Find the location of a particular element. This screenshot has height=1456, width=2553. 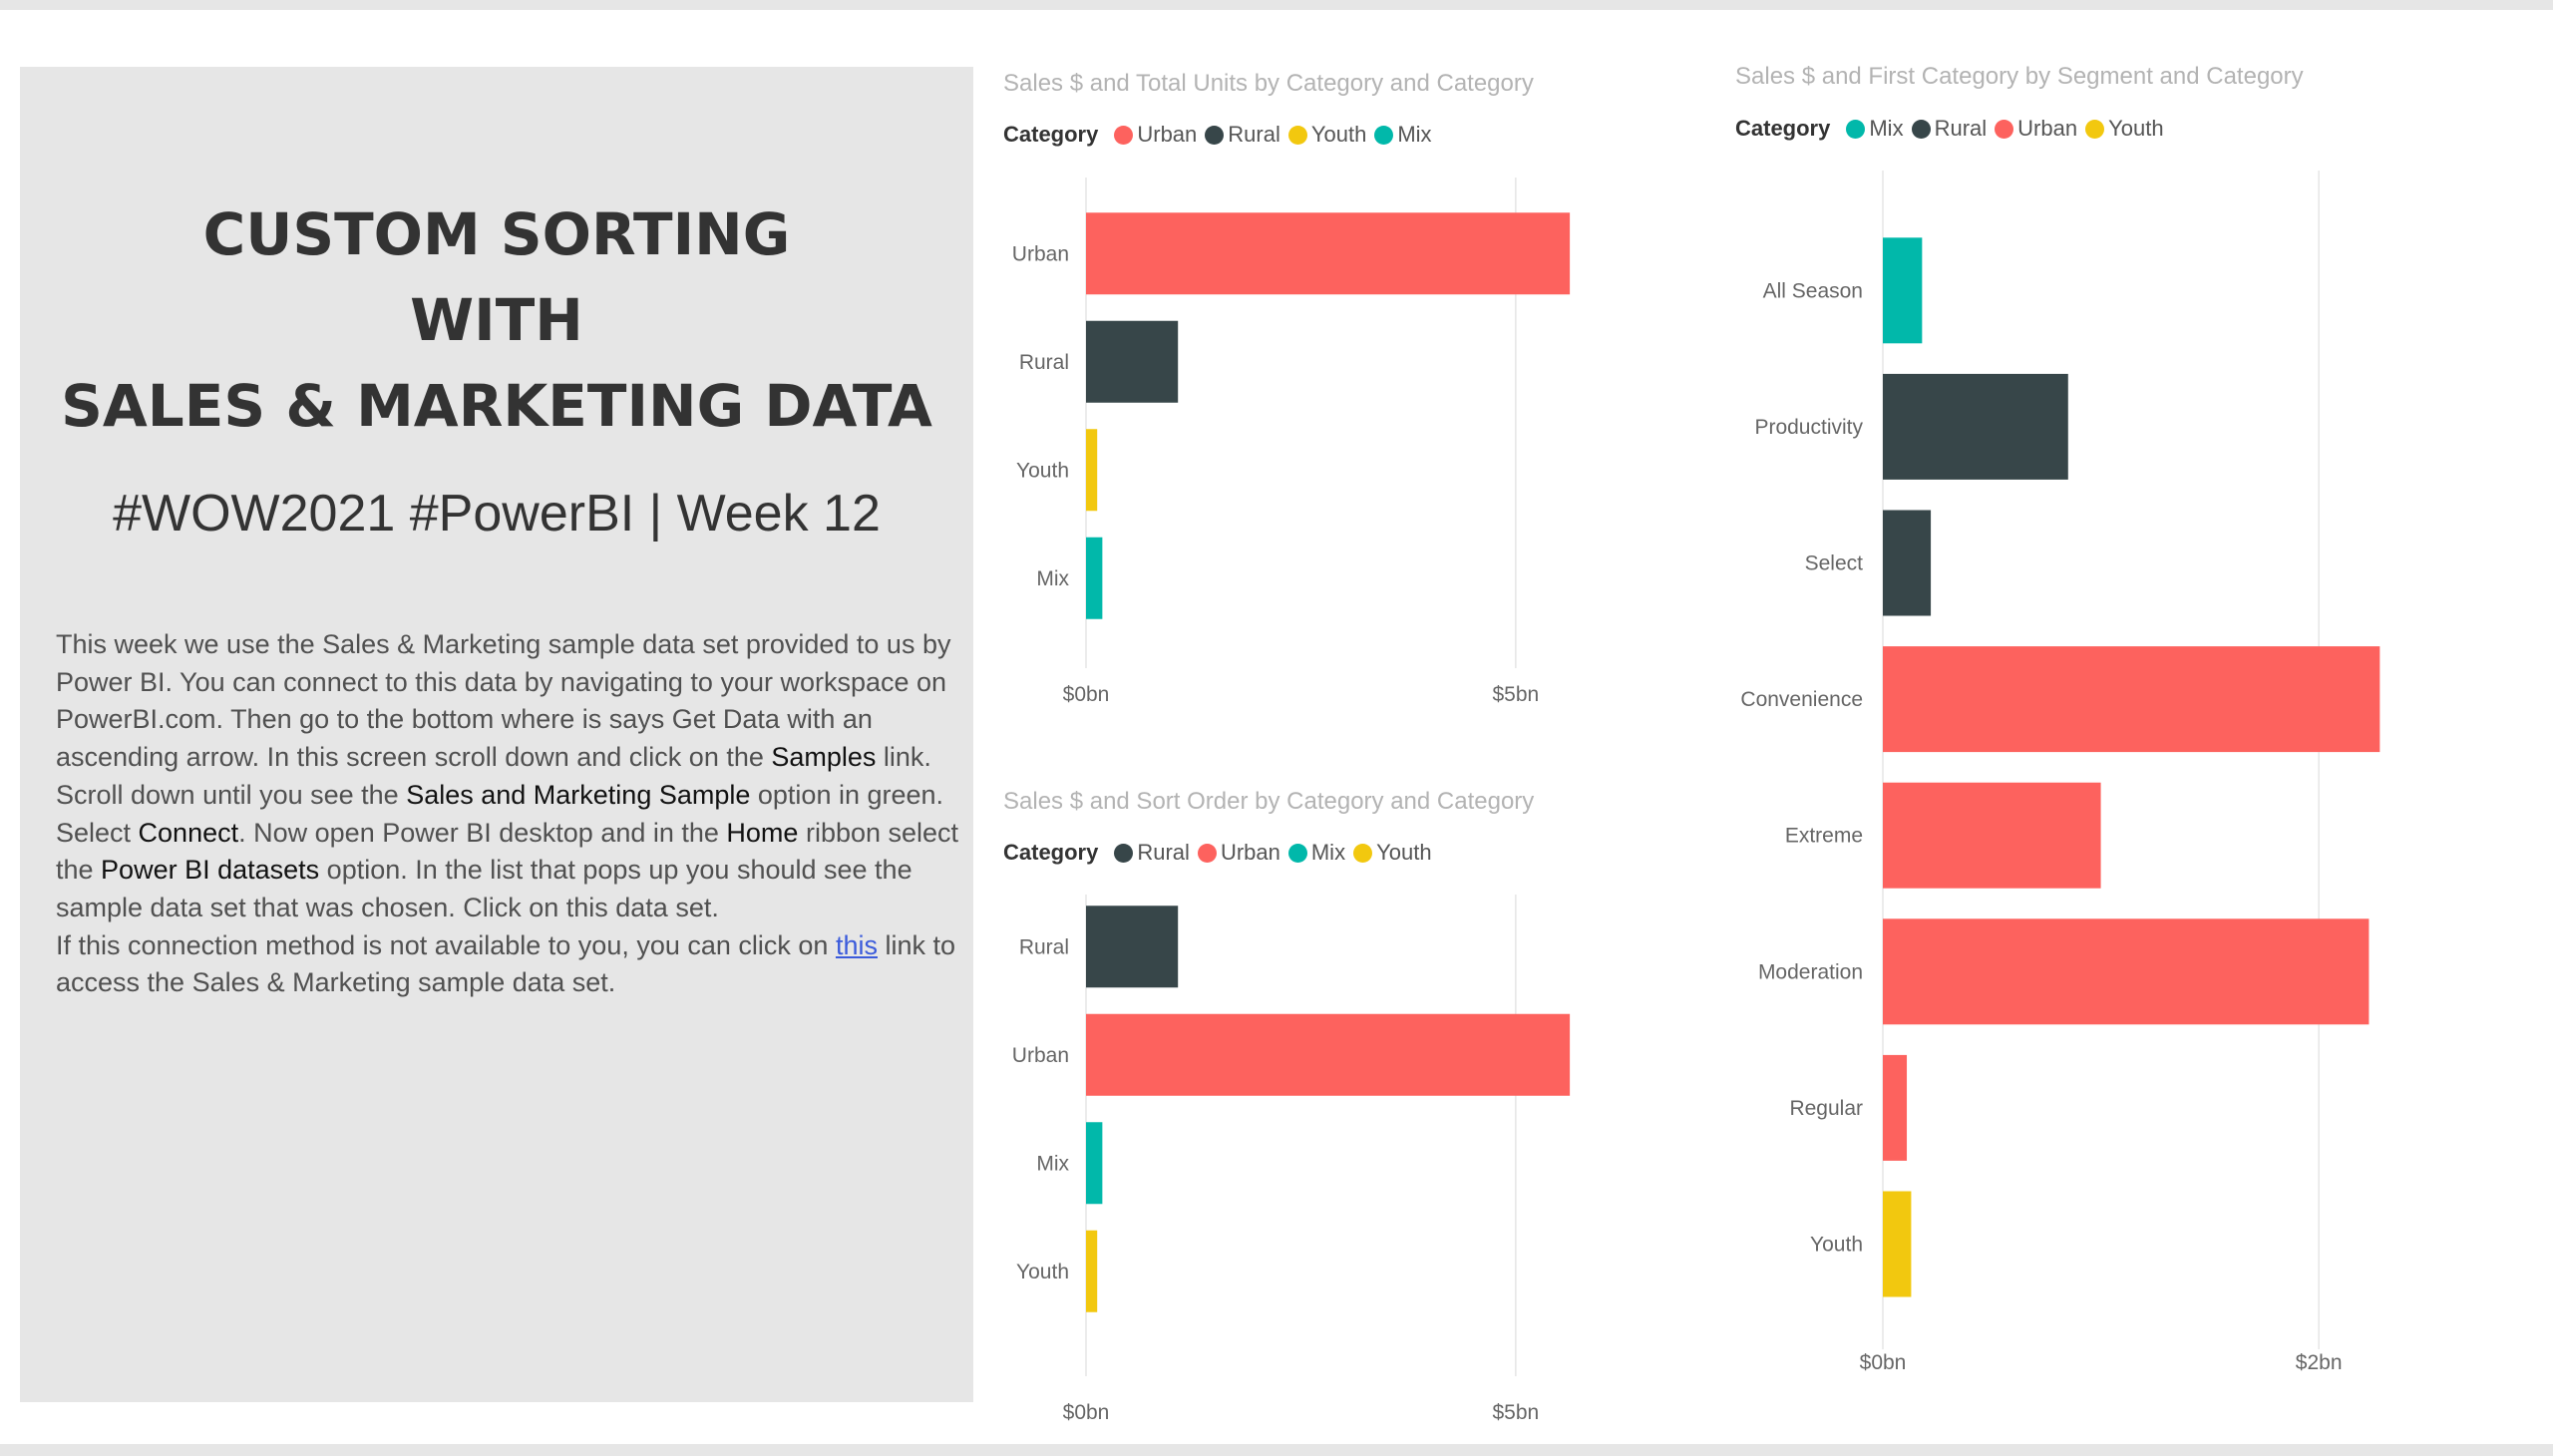

desc-text-4: . Now open Power BI desktop and in the is located at coordinates (483, 832).